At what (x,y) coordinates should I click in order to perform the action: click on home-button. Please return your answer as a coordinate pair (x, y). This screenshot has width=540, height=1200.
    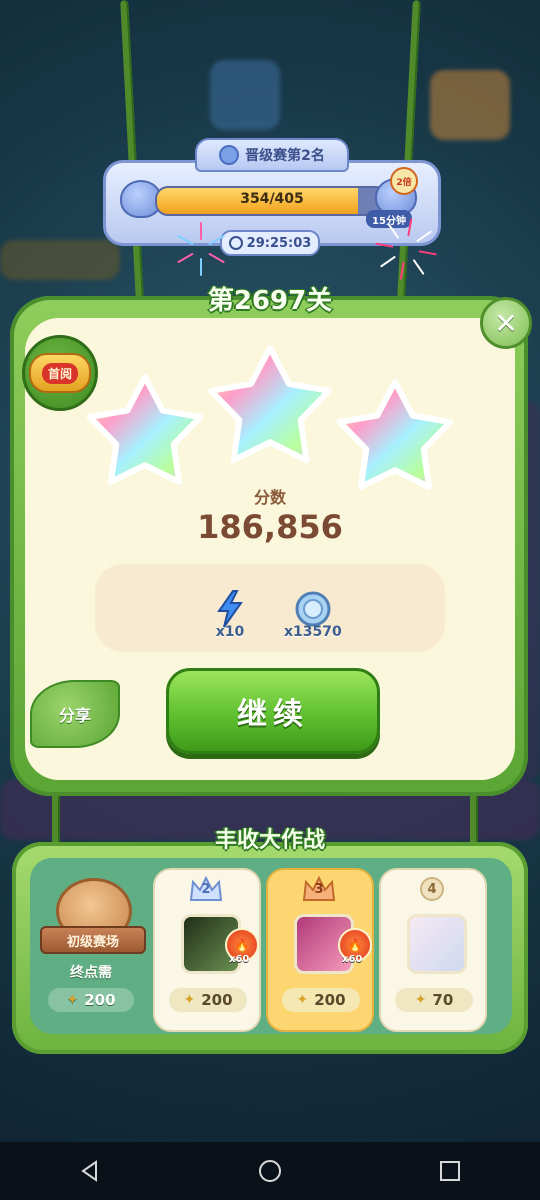
    Looking at the image, I should click on (270, 1171).